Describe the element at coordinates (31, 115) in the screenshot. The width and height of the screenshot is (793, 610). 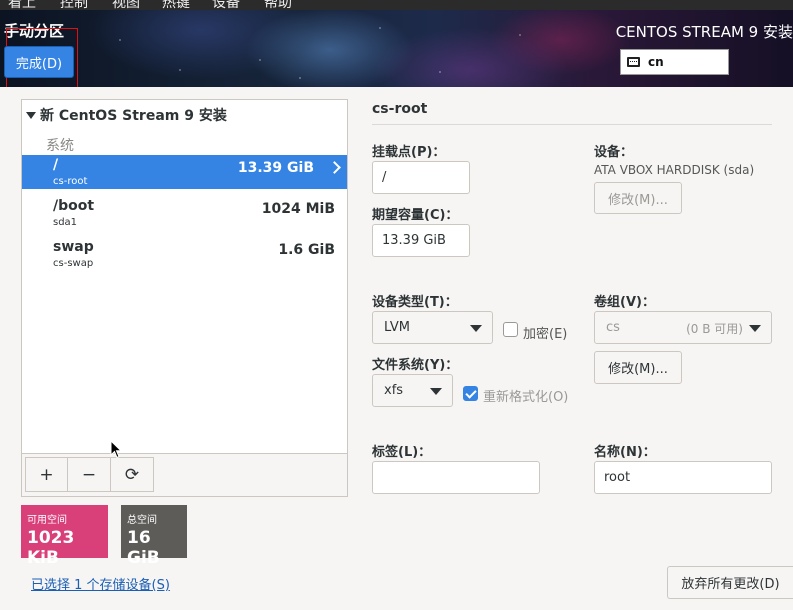
I see `expander-down-icon` at that location.